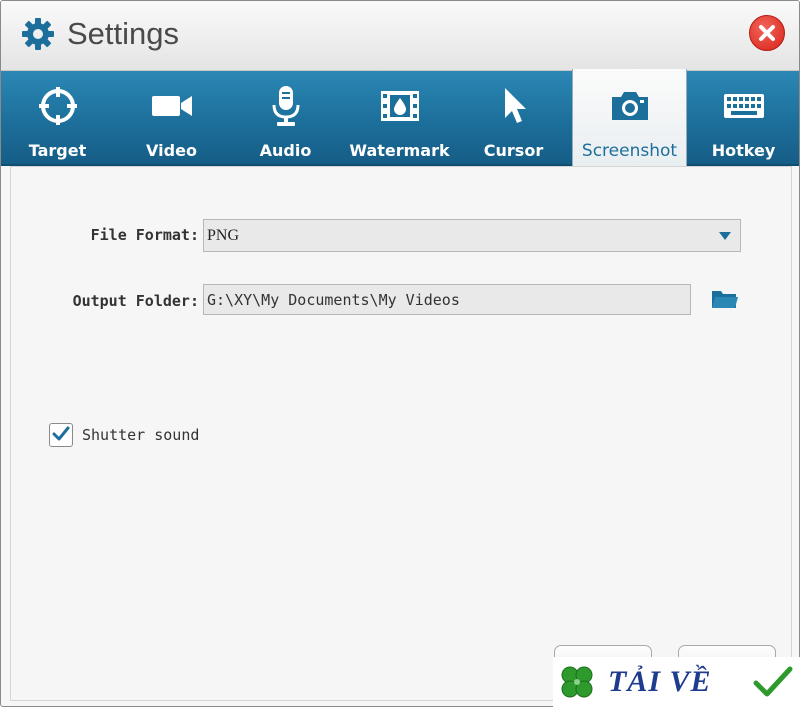 Image resolution: width=800 pixels, height=707 pixels. I want to click on file-format-value: PNG, so click(223, 235).